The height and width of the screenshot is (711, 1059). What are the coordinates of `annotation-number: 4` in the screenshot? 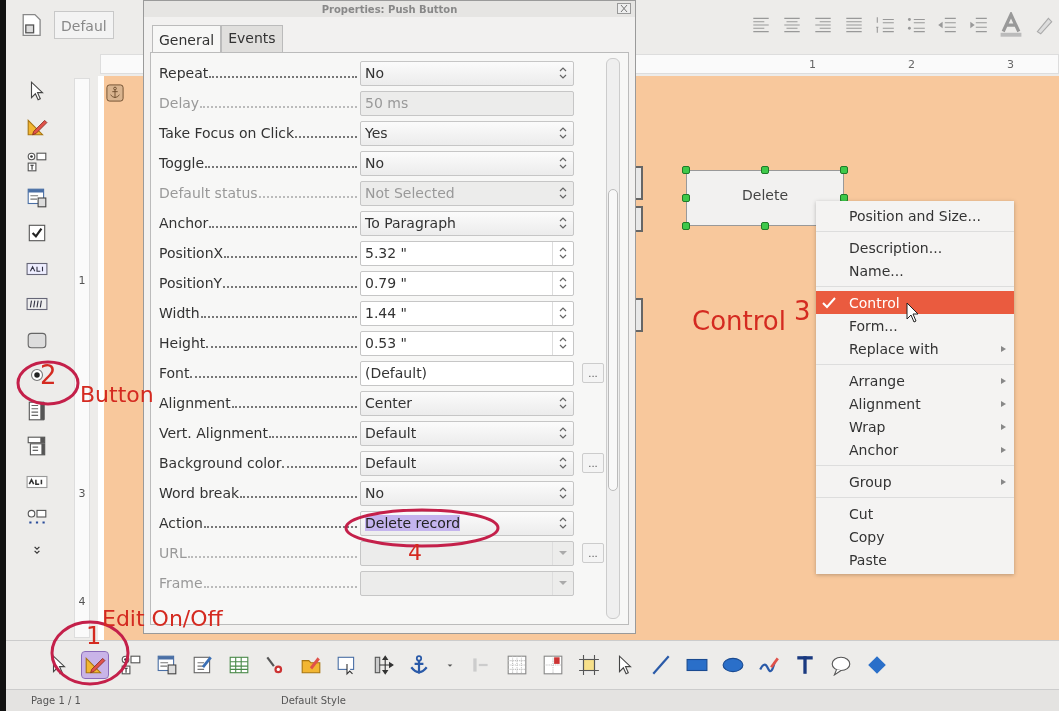 It's located at (415, 553).